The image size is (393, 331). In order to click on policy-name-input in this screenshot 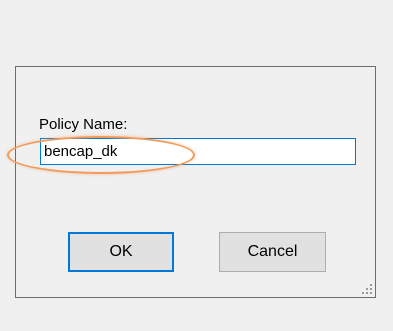, I will do `click(198, 151)`.